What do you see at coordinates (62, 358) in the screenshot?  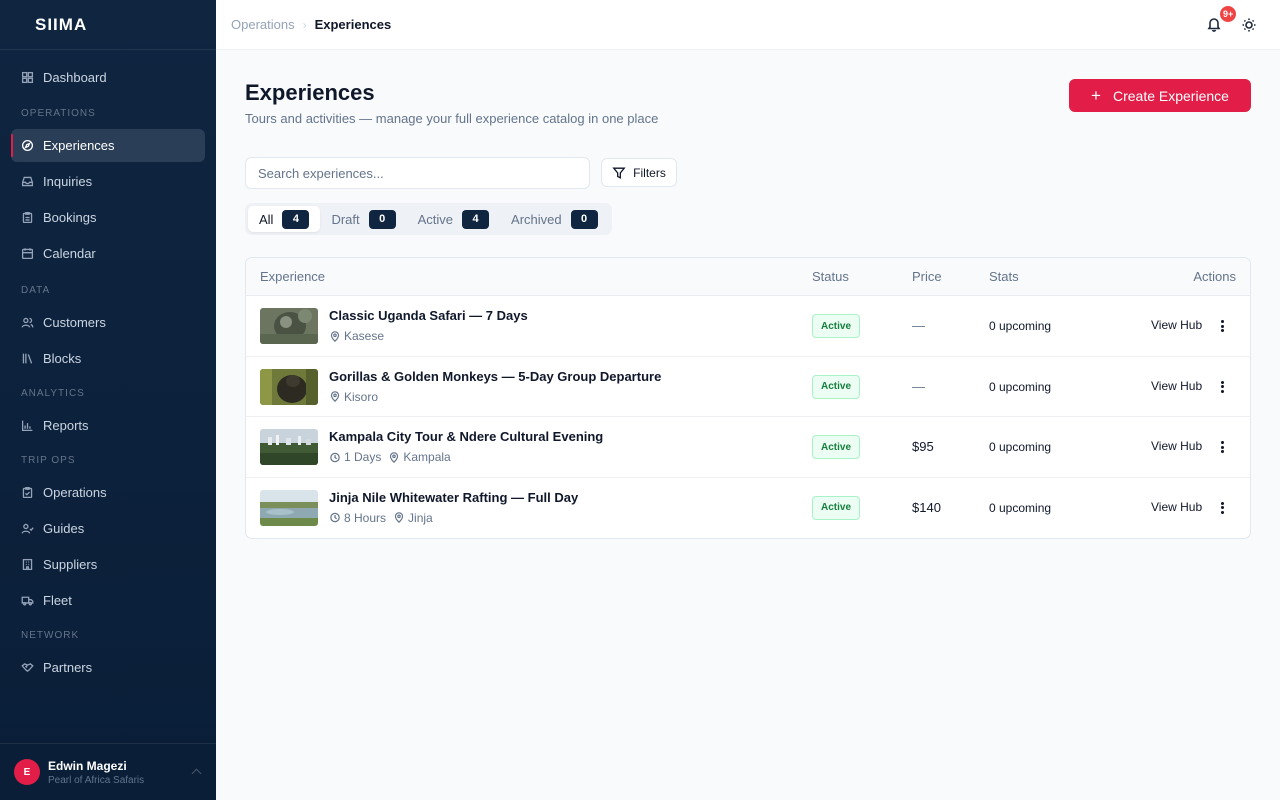 I see `sidebar-item-label: Blocks` at bounding box center [62, 358].